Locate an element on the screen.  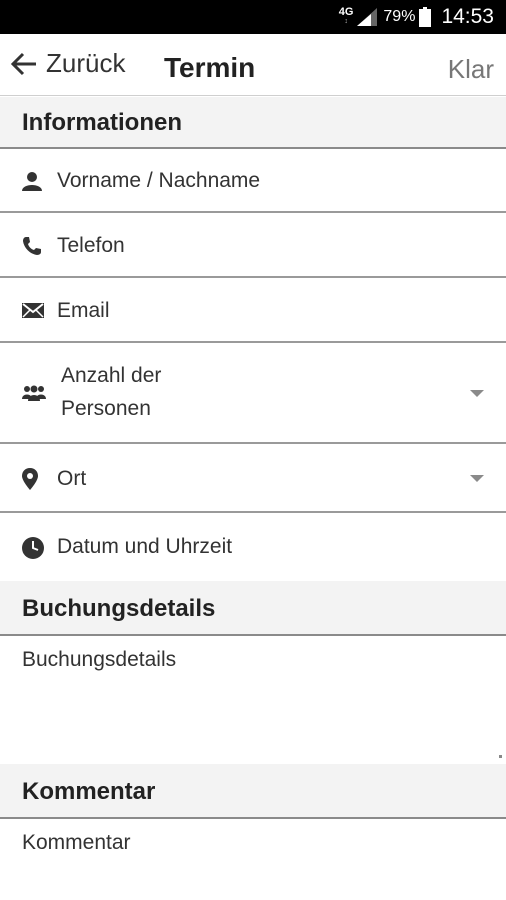
phone-placeholder: Telefon is located at coordinates (91, 245).